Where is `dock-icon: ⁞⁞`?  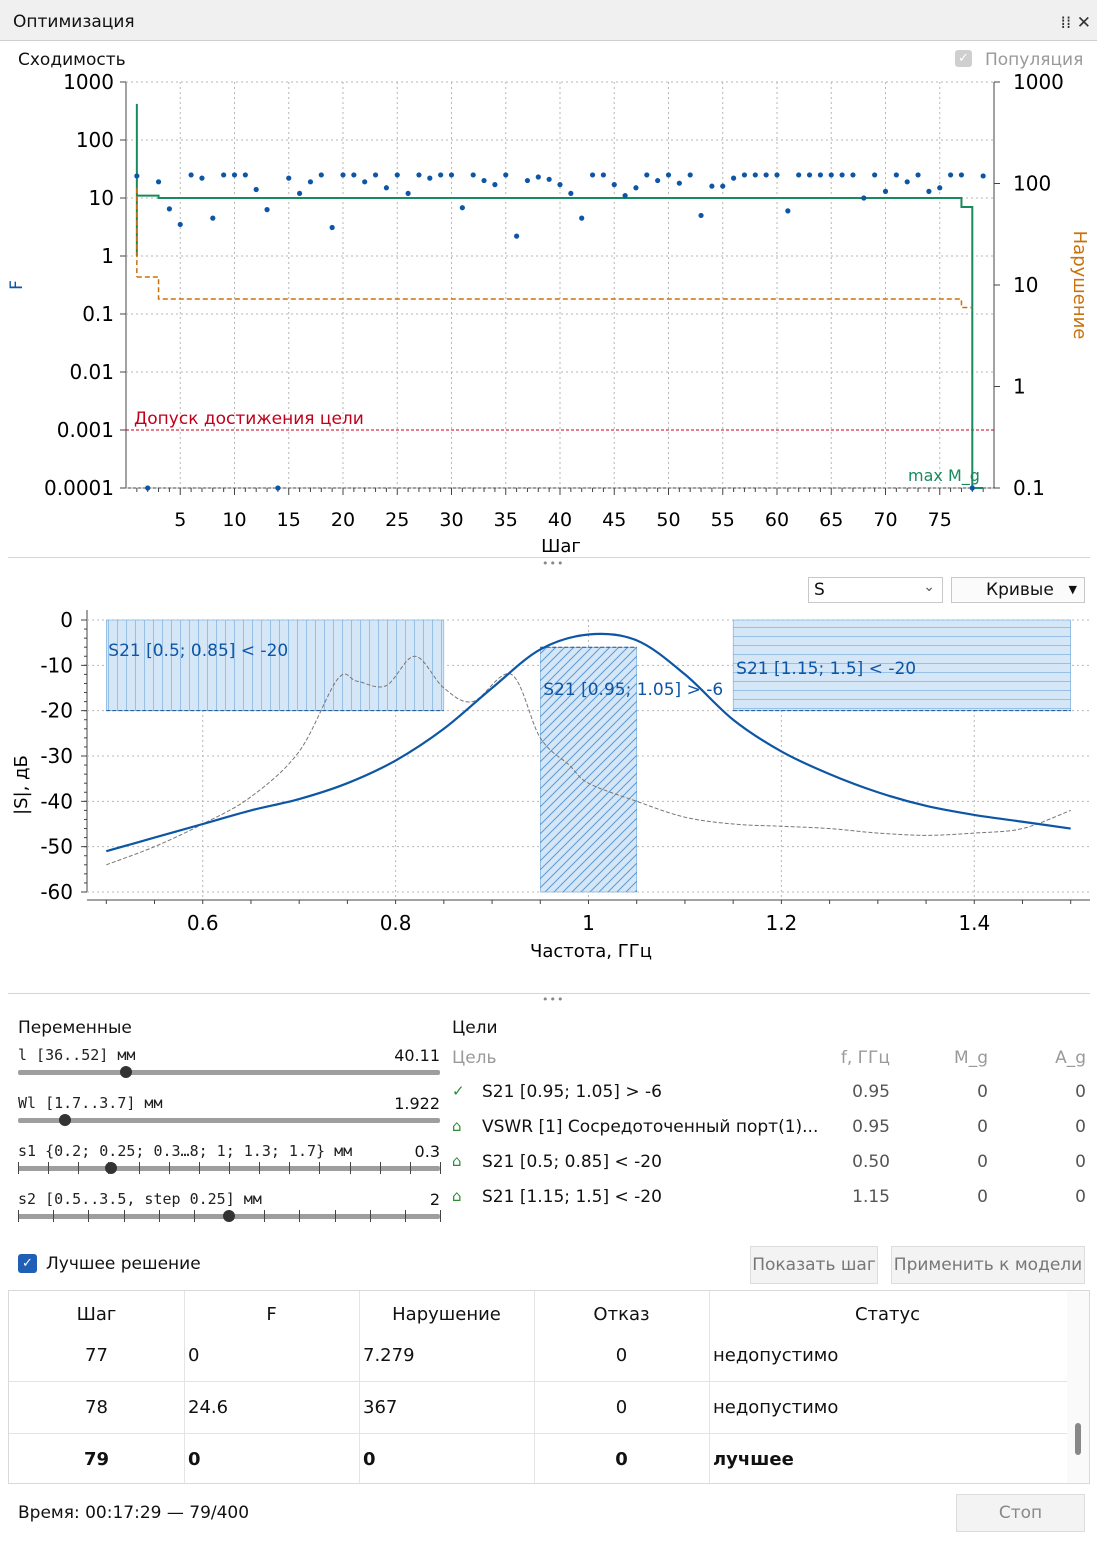
dock-icon: ⁞⁞ is located at coordinates (1066, 23).